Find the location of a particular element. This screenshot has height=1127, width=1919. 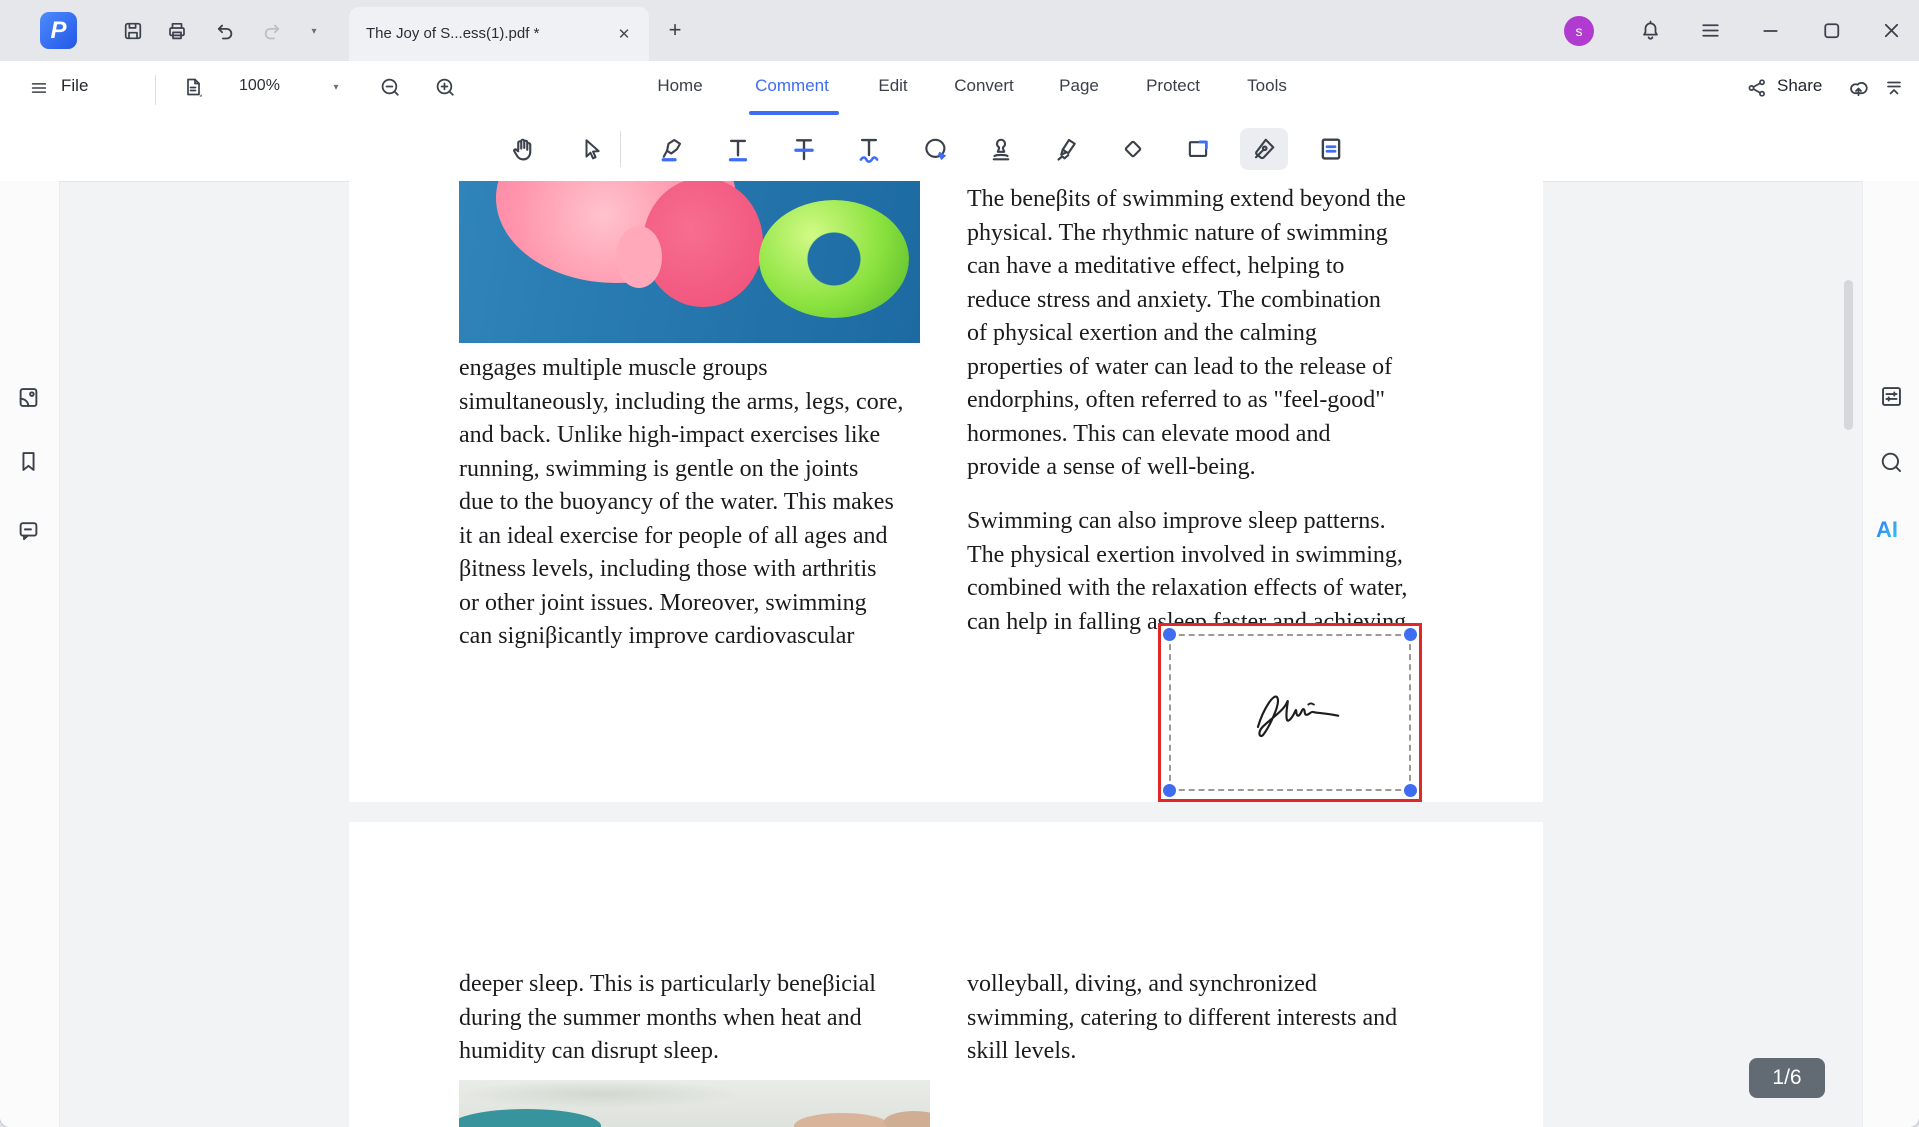

main-menu-button is located at coordinates (1710, 30).